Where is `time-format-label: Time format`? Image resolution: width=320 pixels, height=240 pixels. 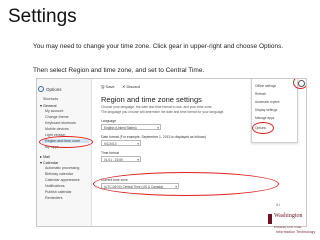 time-format-label: Time format is located at coordinates (110, 153).